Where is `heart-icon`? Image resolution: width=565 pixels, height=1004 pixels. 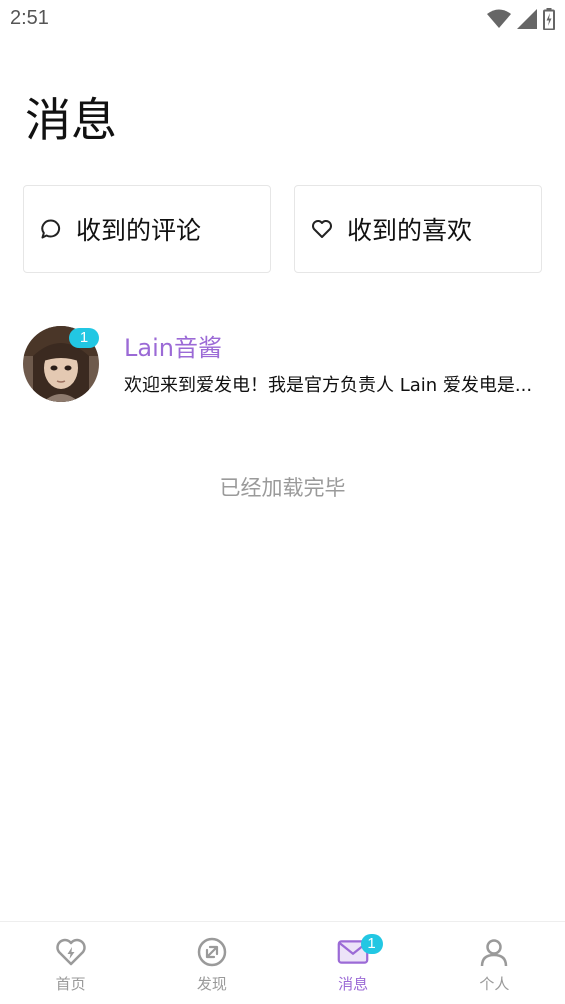
heart-icon is located at coordinates (322, 229).